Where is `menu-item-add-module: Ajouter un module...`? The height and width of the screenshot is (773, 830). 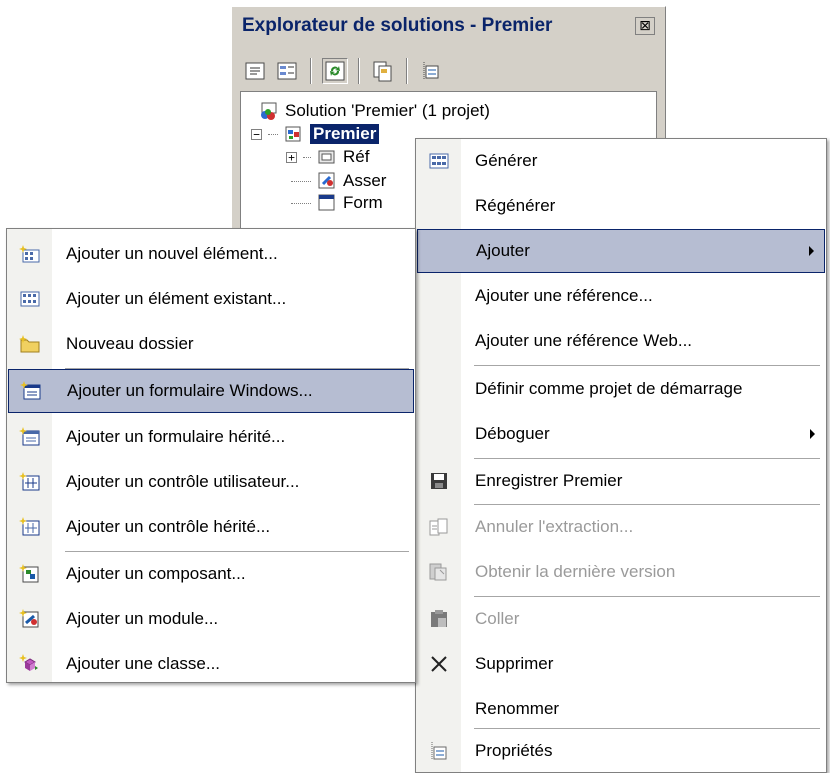
menu-item-add-module: Ajouter un module... is located at coordinates (211, 619).